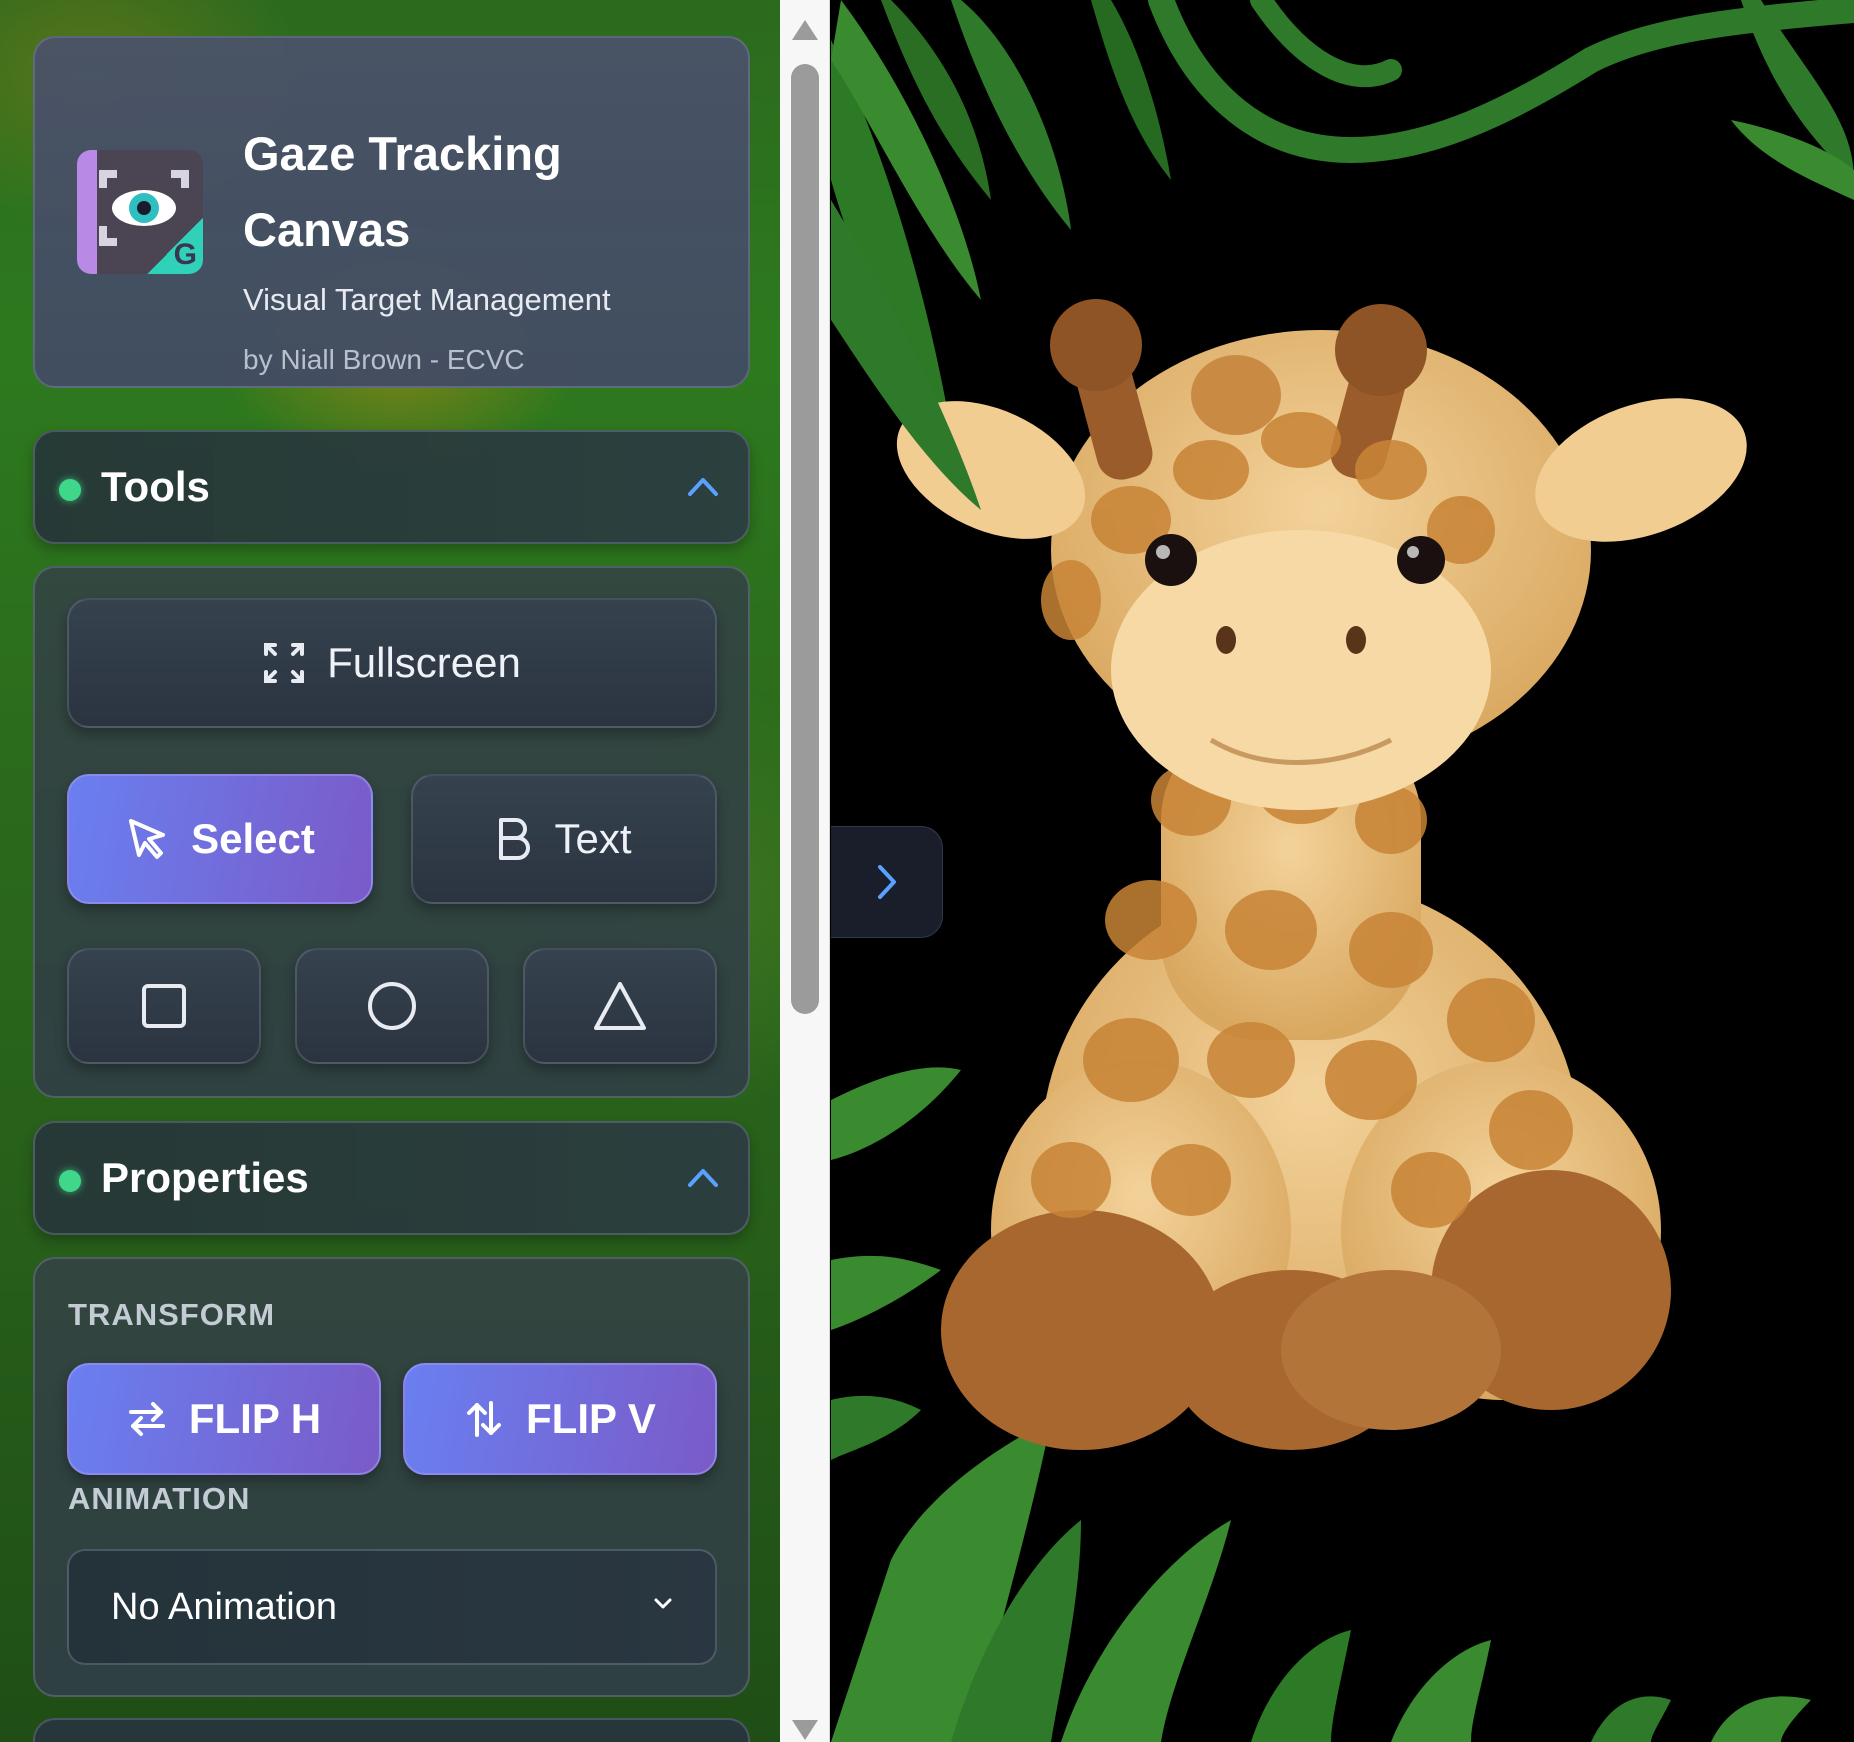 The image size is (1854, 1742). I want to click on fullscreen-button: Fullscreen, so click(392, 663).